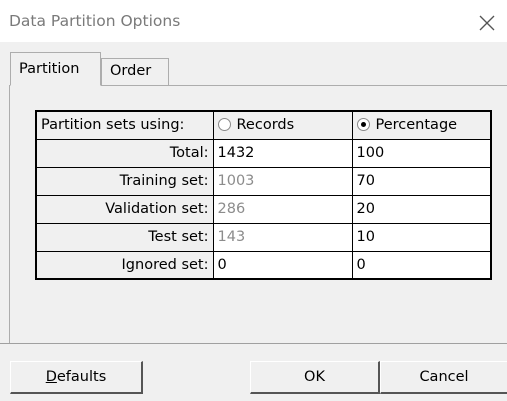 The height and width of the screenshot is (401, 507). Describe the element at coordinates (282, 153) in the screenshot. I see `records-cell: 1432` at that location.